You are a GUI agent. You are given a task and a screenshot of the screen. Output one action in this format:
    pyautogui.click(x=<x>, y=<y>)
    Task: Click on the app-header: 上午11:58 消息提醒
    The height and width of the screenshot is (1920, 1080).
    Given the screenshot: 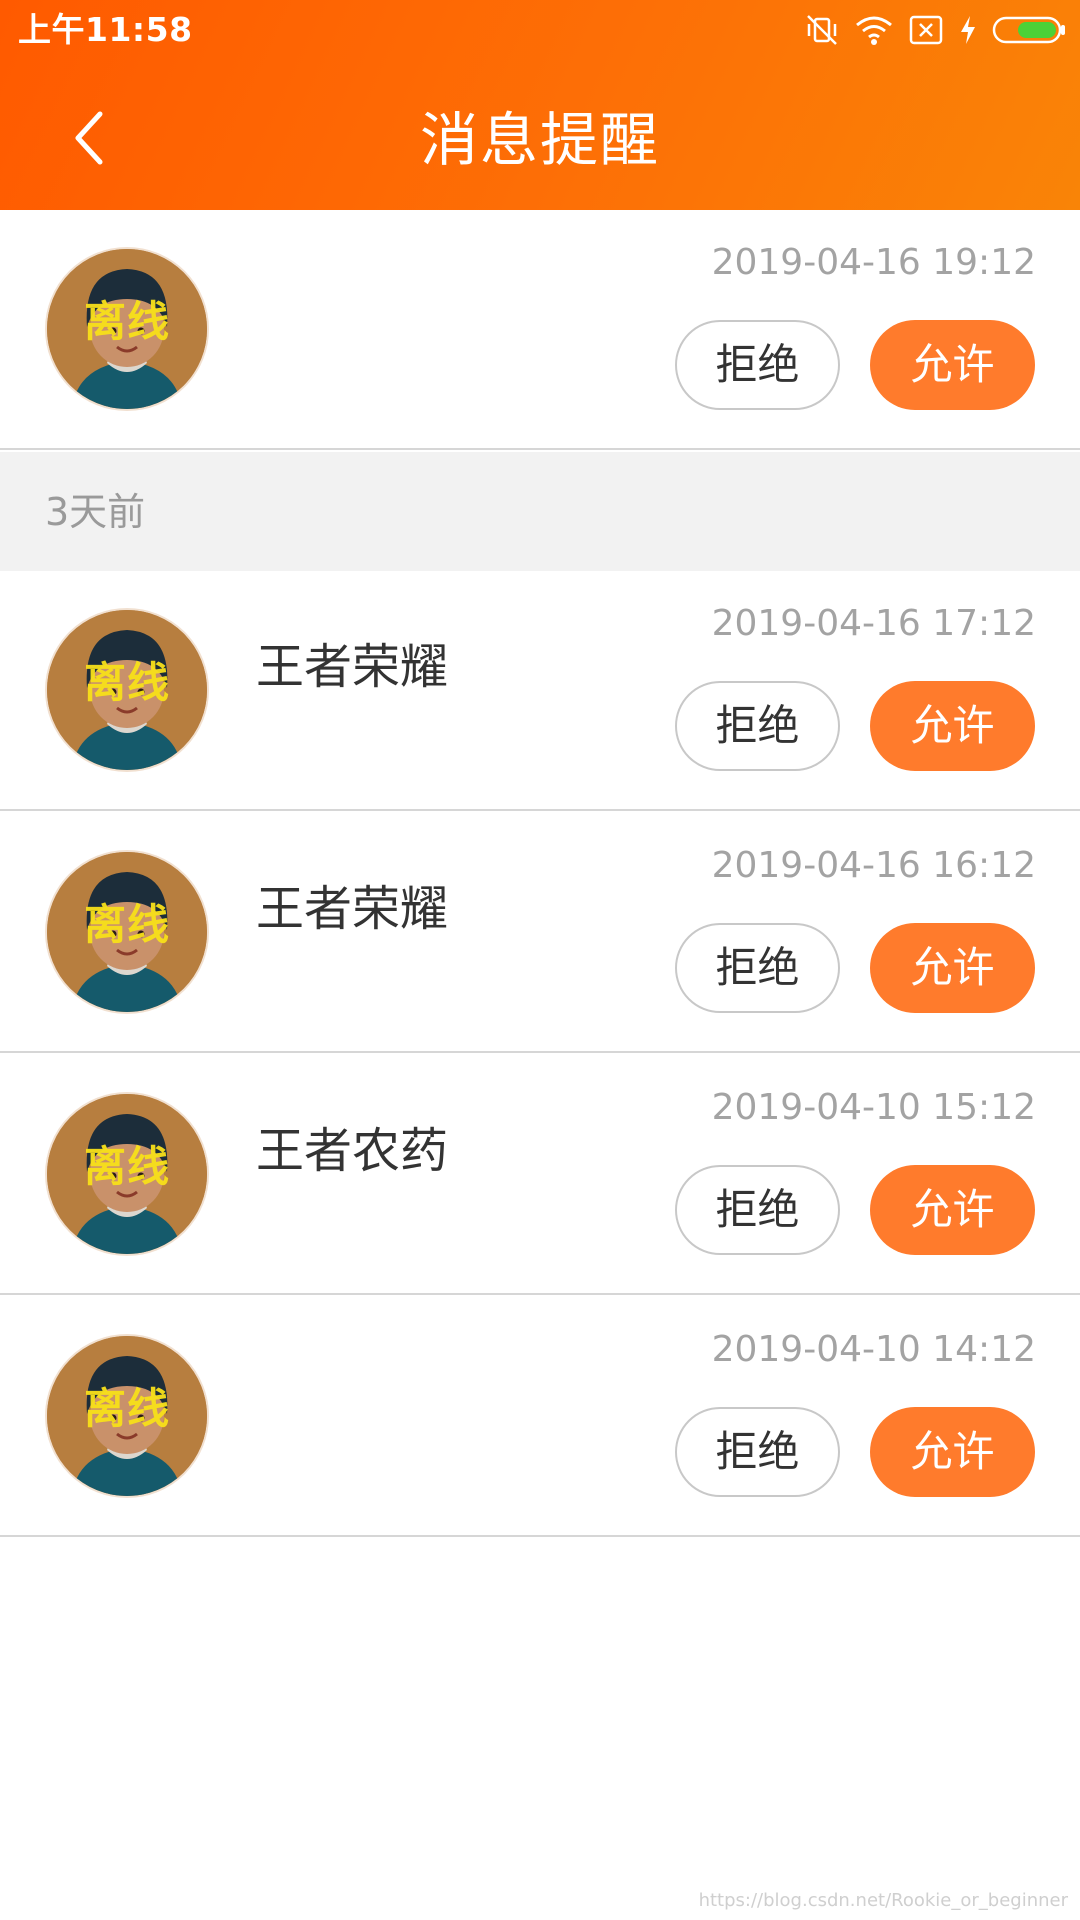 What is the action you would take?
    pyautogui.click(x=540, y=105)
    